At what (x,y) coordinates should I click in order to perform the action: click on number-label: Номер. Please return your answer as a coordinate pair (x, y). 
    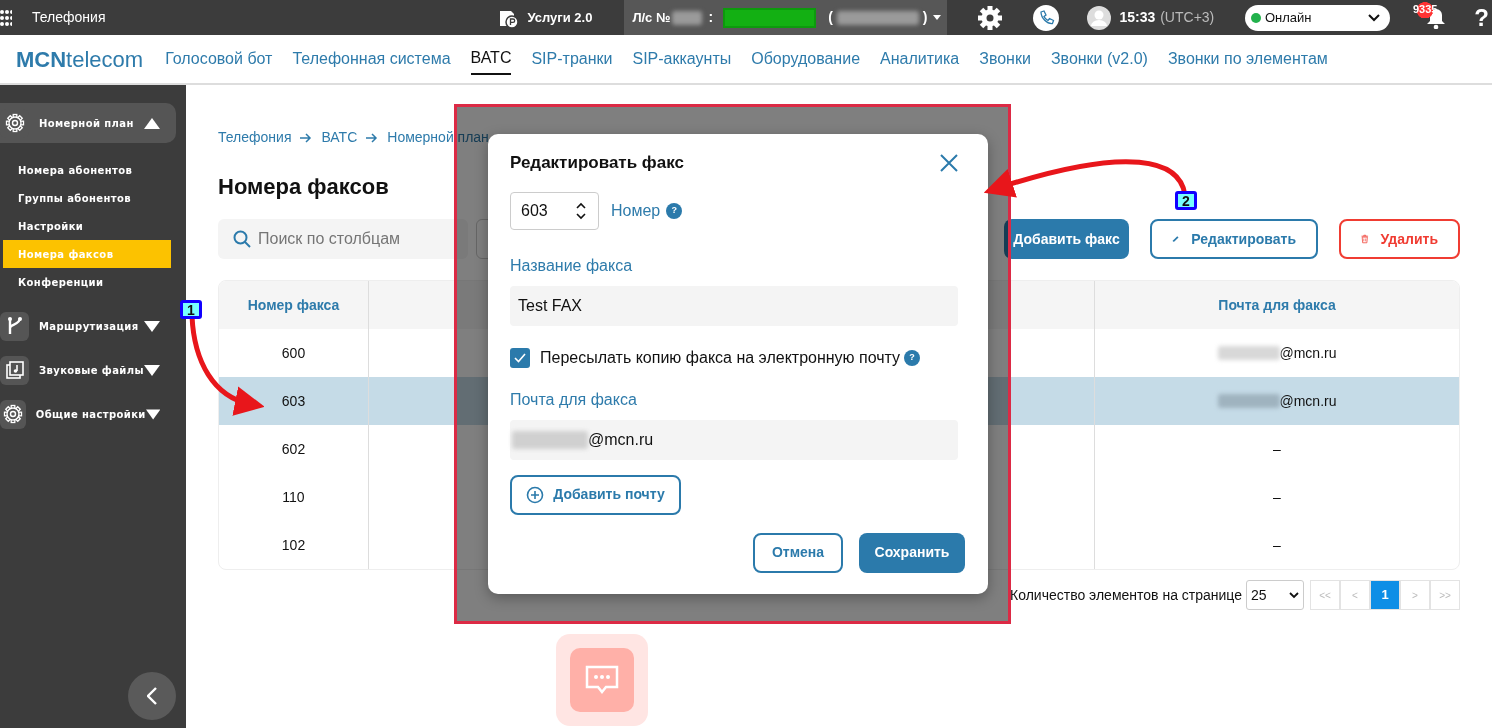
    Looking at the image, I should click on (636, 210).